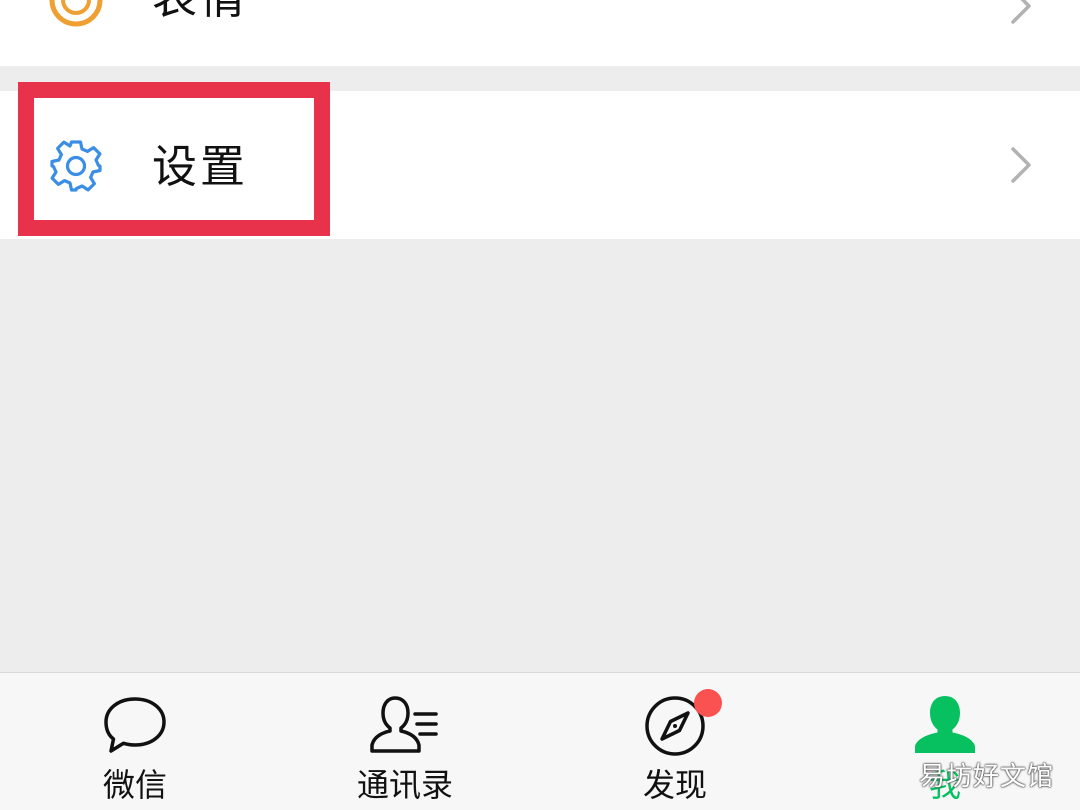  Describe the element at coordinates (404, 785) in the screenshot. I see `tab-contacts-label: 通讯录` at that location.